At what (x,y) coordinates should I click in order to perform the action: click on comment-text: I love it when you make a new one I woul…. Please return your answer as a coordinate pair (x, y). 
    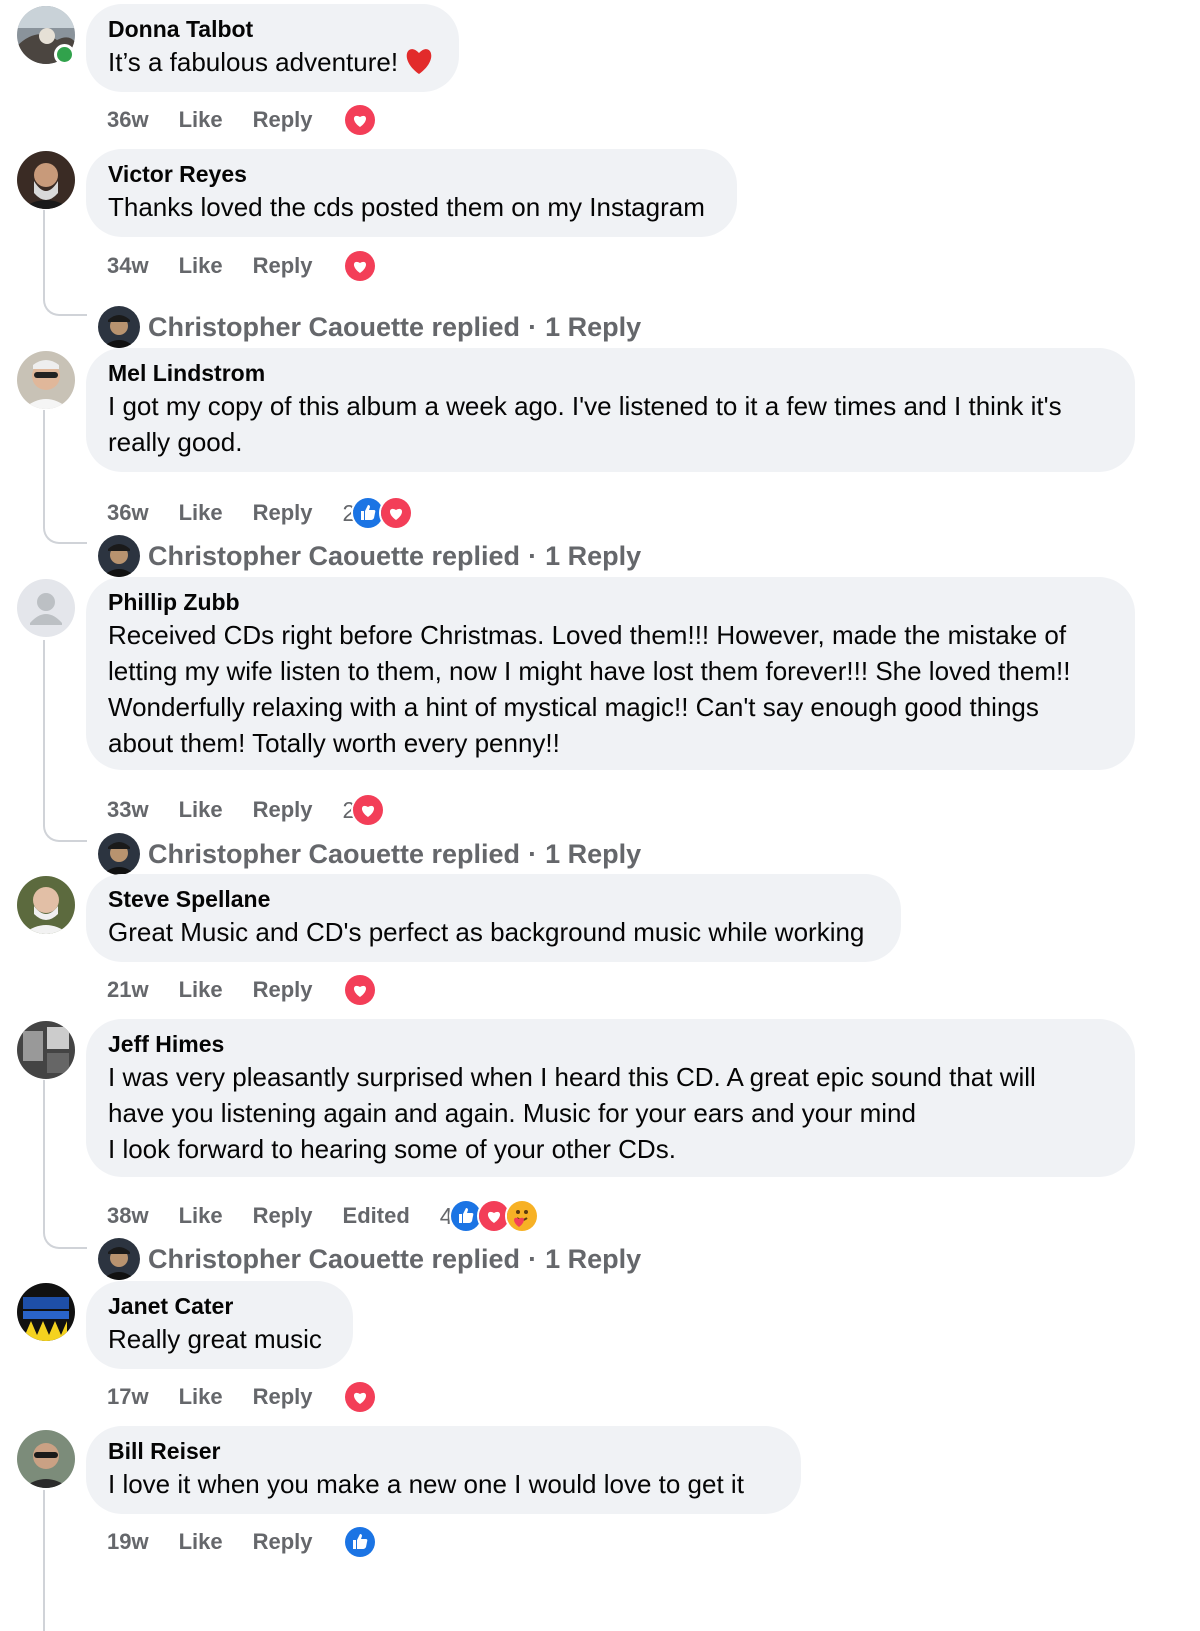
    Looking at the image, I should click on (426, 1484).